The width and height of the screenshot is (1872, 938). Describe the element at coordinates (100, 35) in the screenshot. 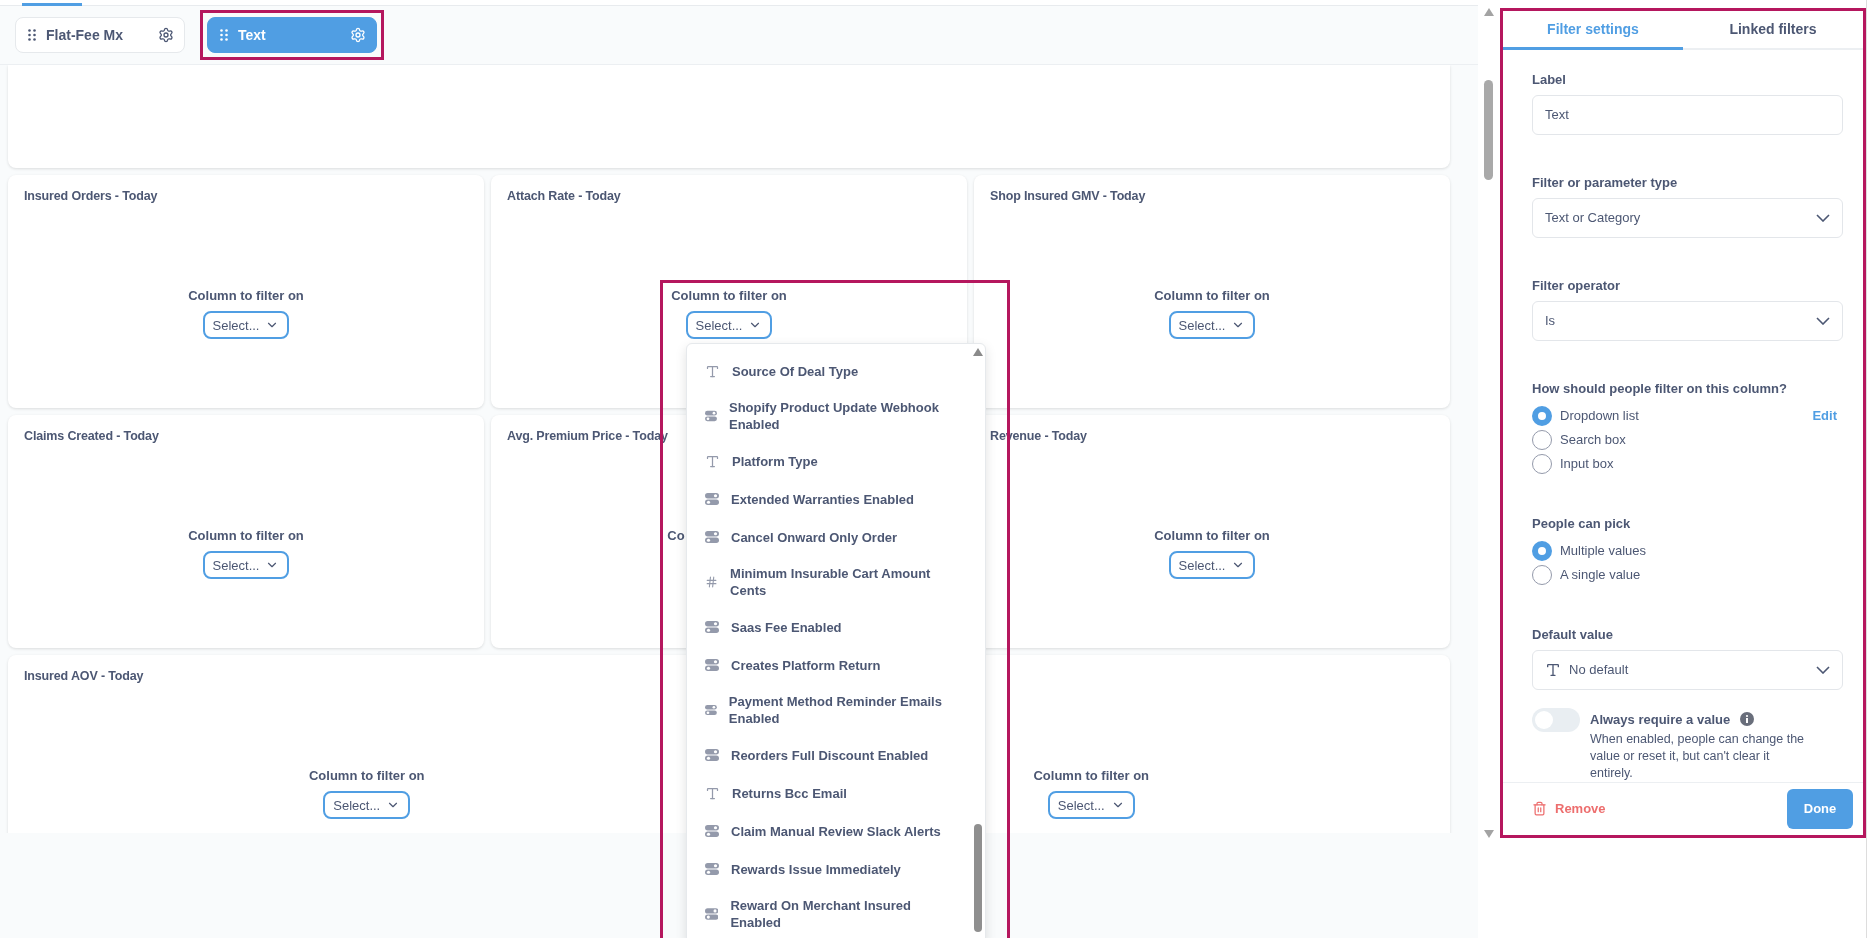

I see `filter-chip: Flat-Fee Mx` at that location.